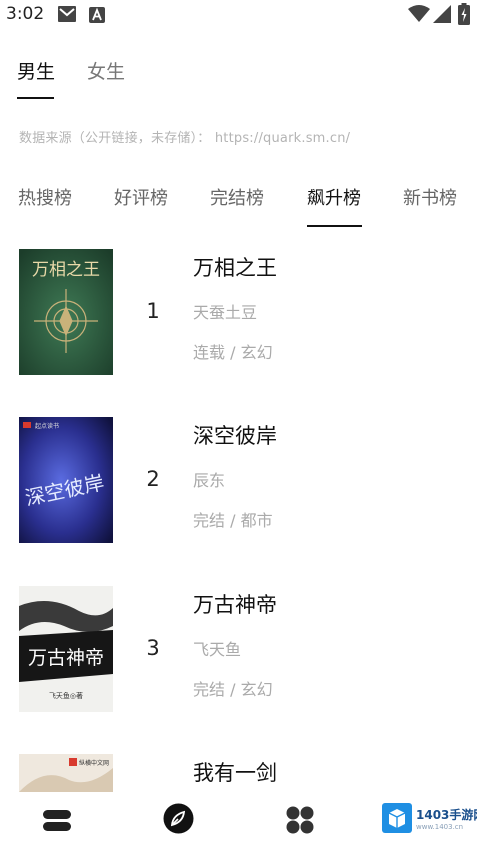 This screenshot has height=851, width=477. What do you see at coordinates (300, 820) in the screenshot?
I see `apps-grid-icon` at bounding box center [300, 820].